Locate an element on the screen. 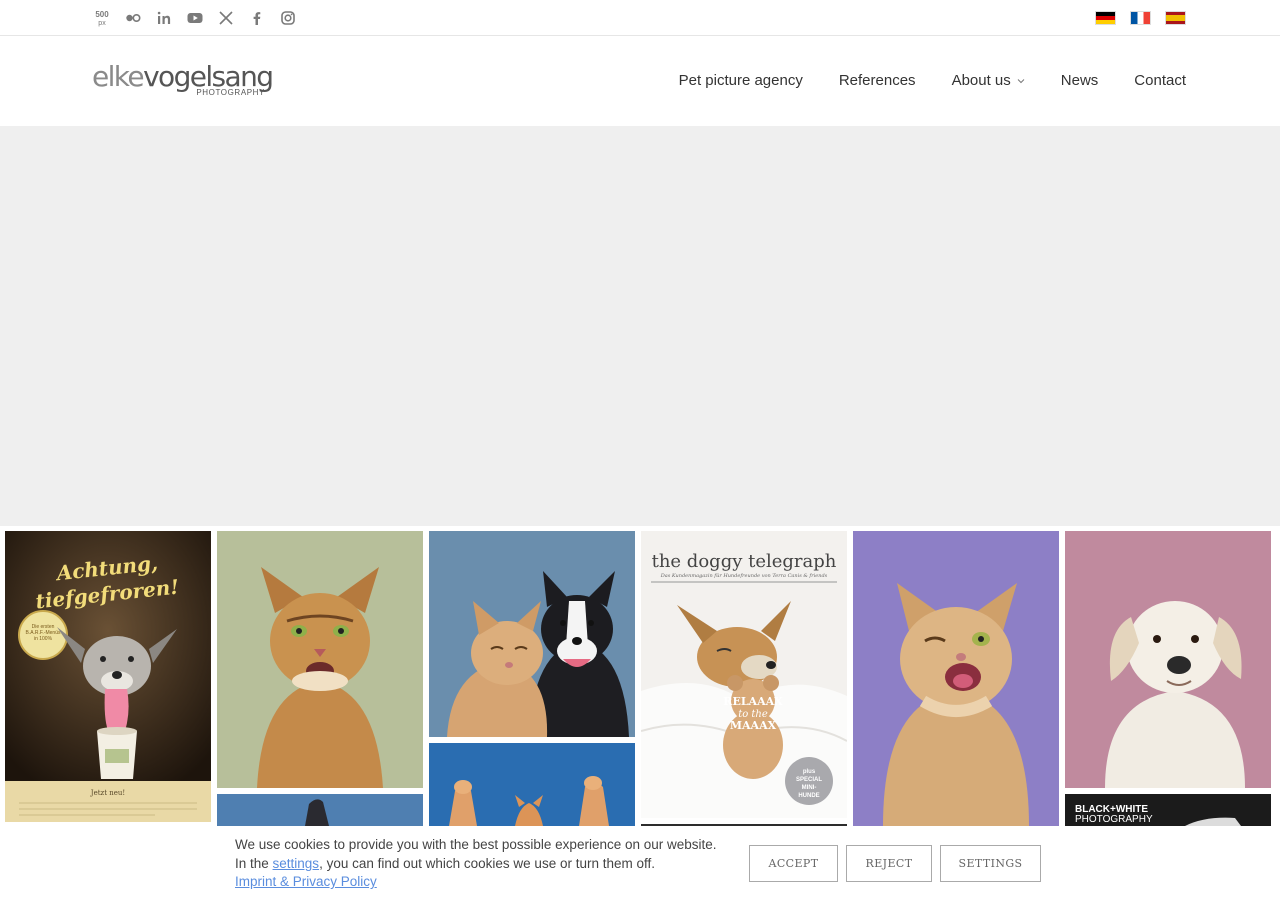 This screenshot has width=1280, height=900. nav-references: References is located at coordinates (877, 80).